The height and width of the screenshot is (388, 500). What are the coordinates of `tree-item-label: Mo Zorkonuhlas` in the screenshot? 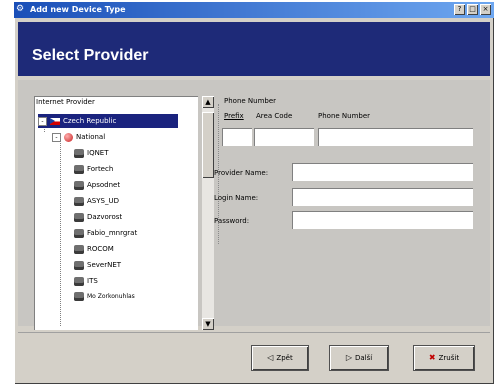 It's located at (111, 296).